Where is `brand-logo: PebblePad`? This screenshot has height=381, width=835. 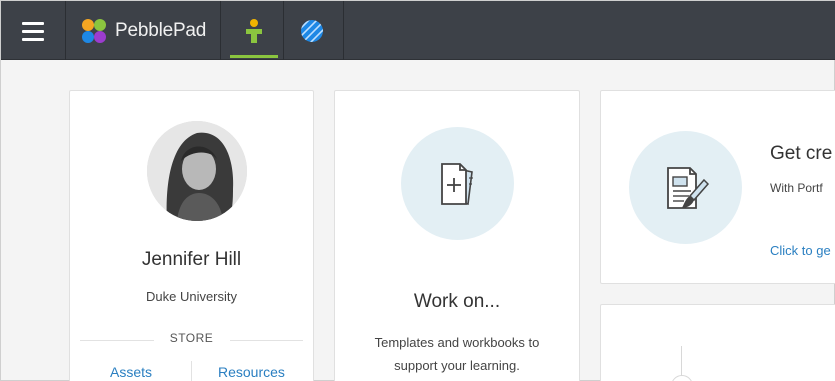 brand-logo: PebblePad is located at coordinates (143, 31).